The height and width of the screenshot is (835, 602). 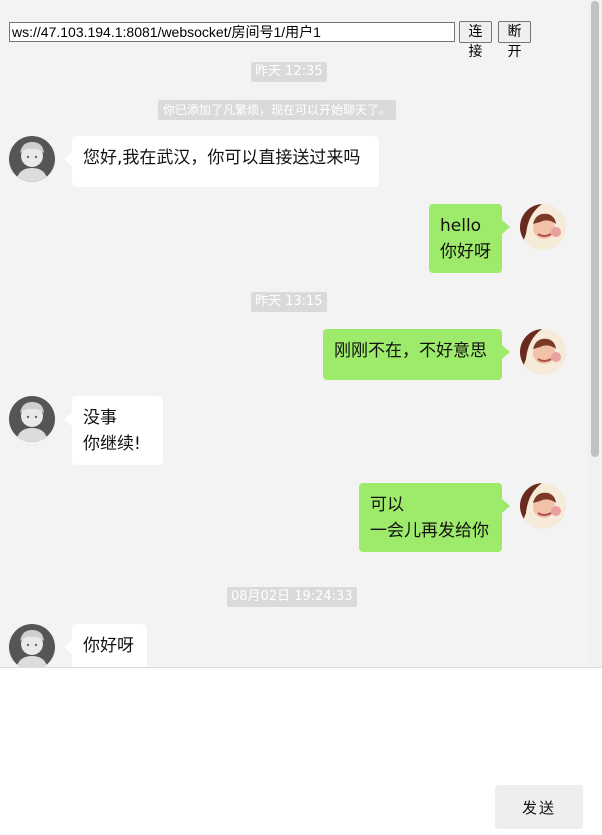 I want to click on message-bubble-sent: 刚刚不在，不好意思, so click(x=416, y=354).